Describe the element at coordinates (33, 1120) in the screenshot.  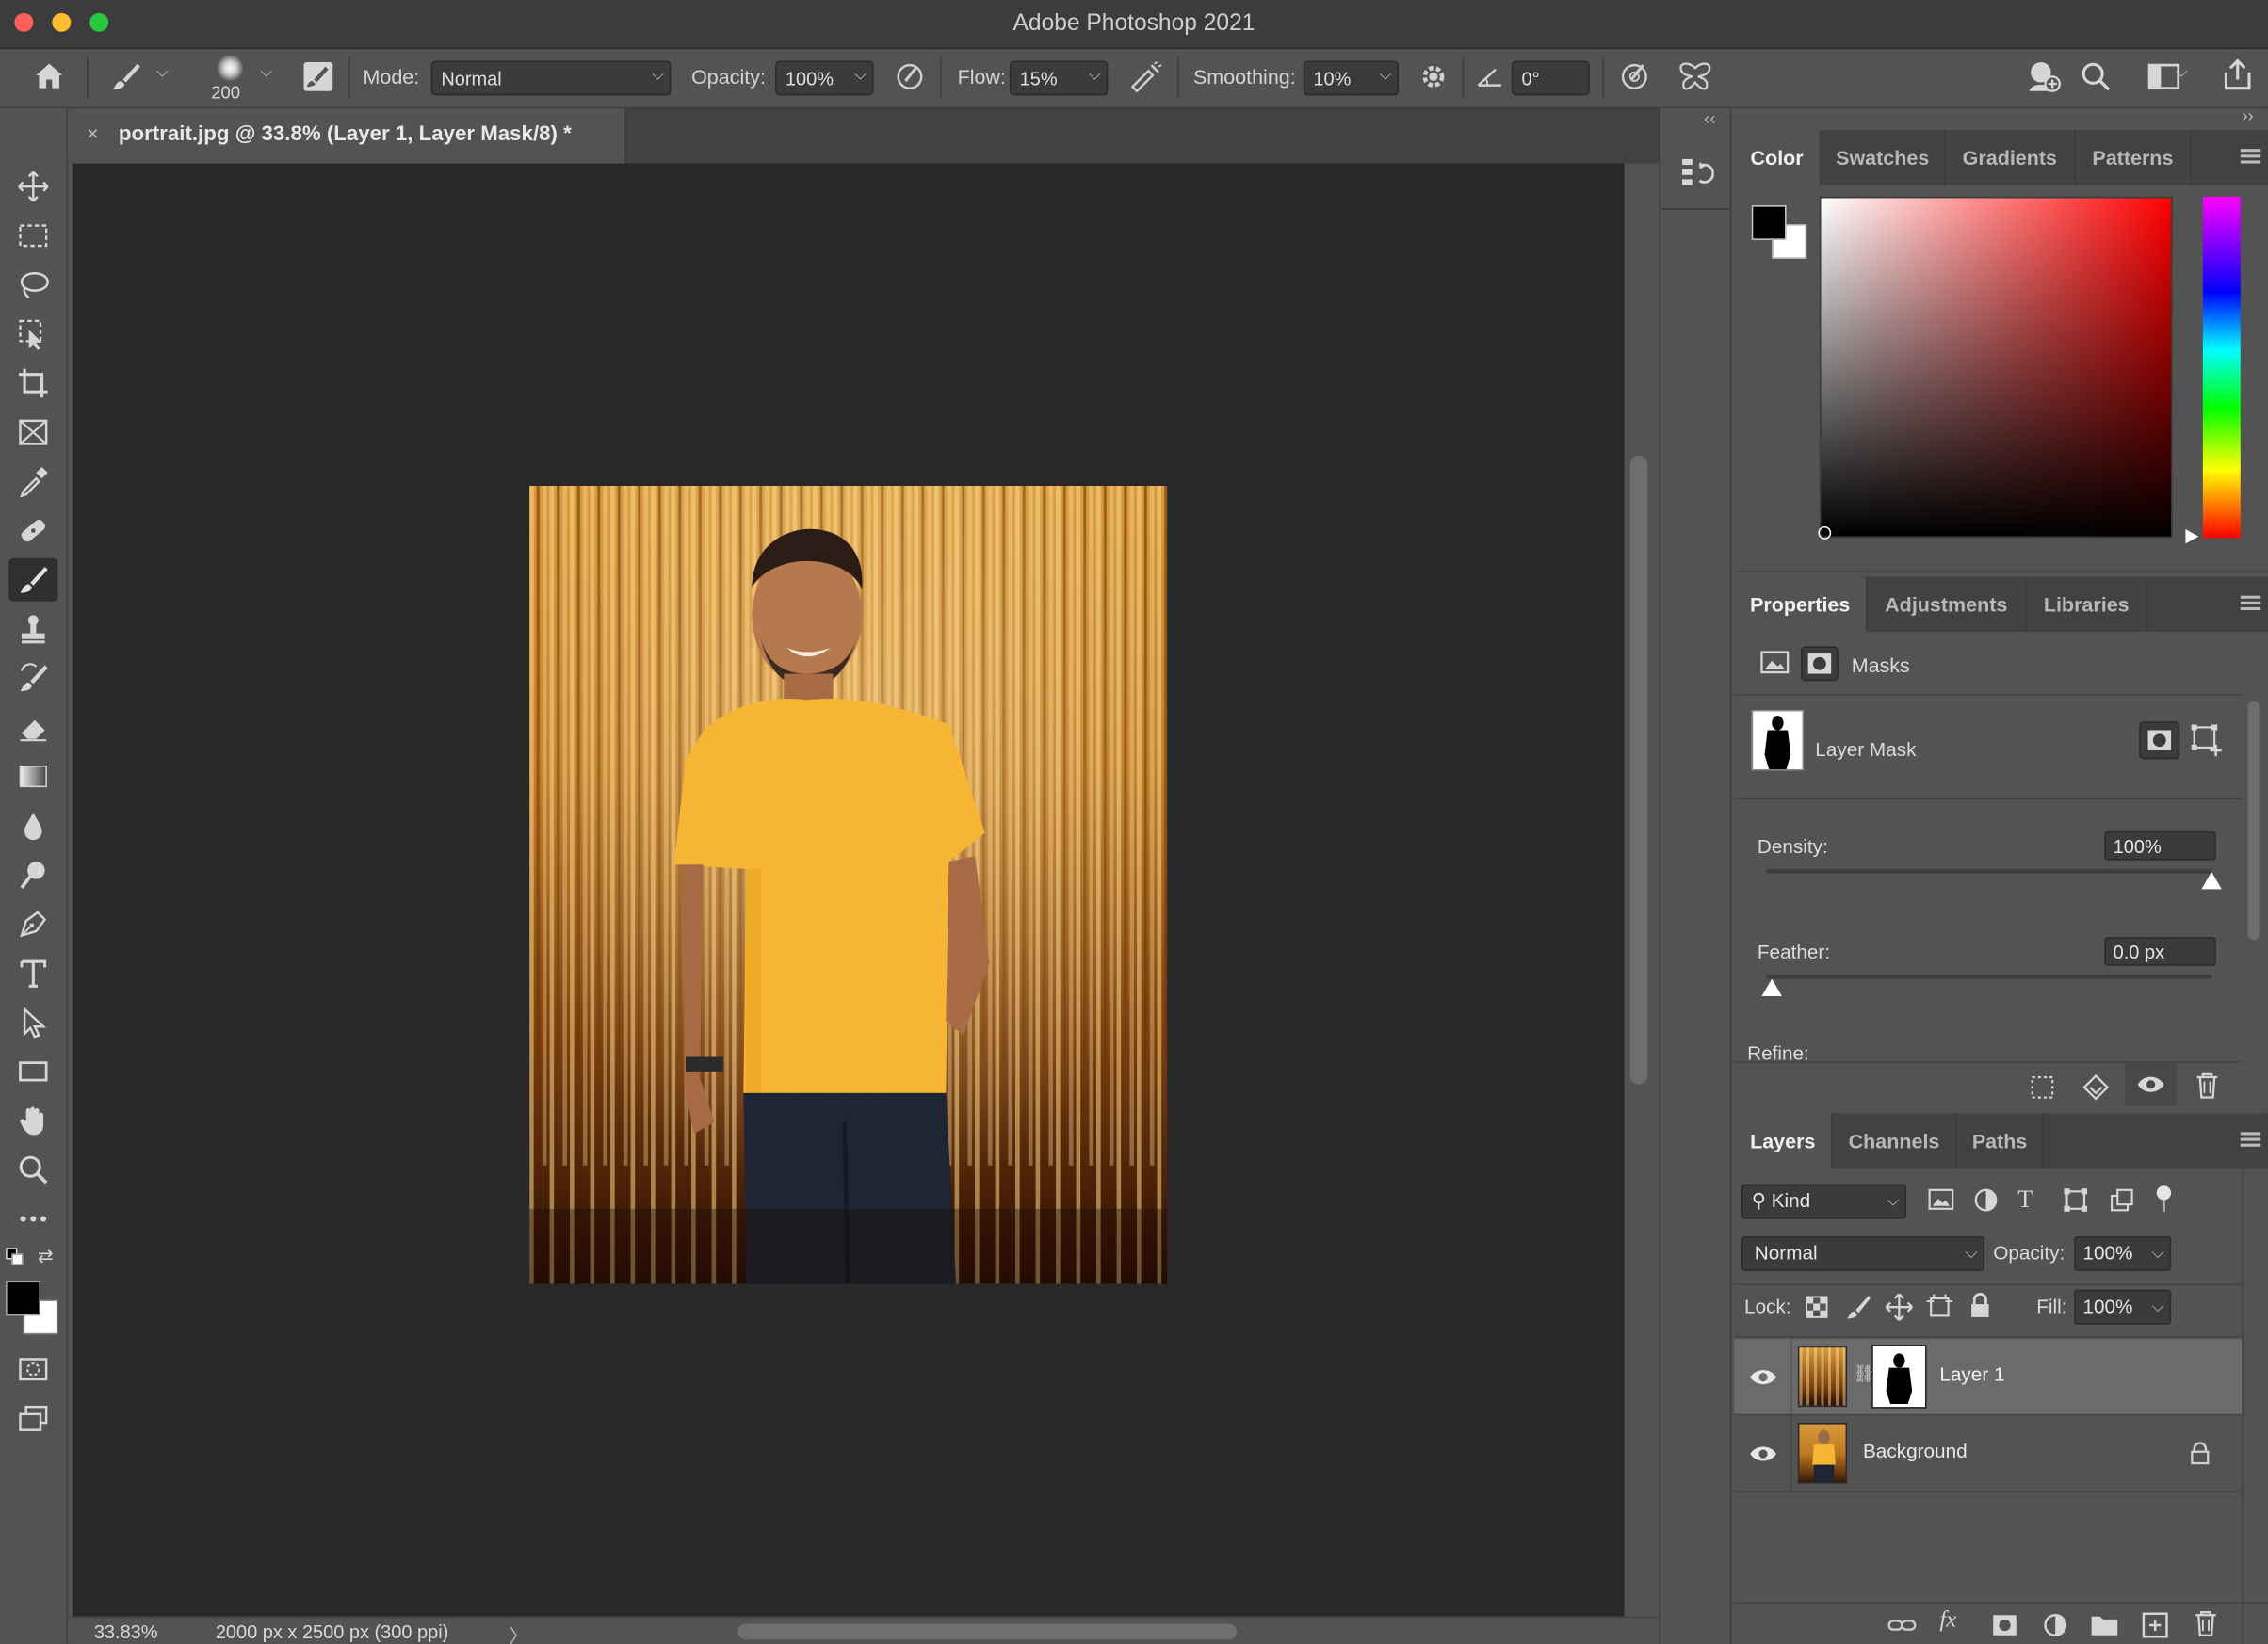
I see `hand-tool-icon` at that location.